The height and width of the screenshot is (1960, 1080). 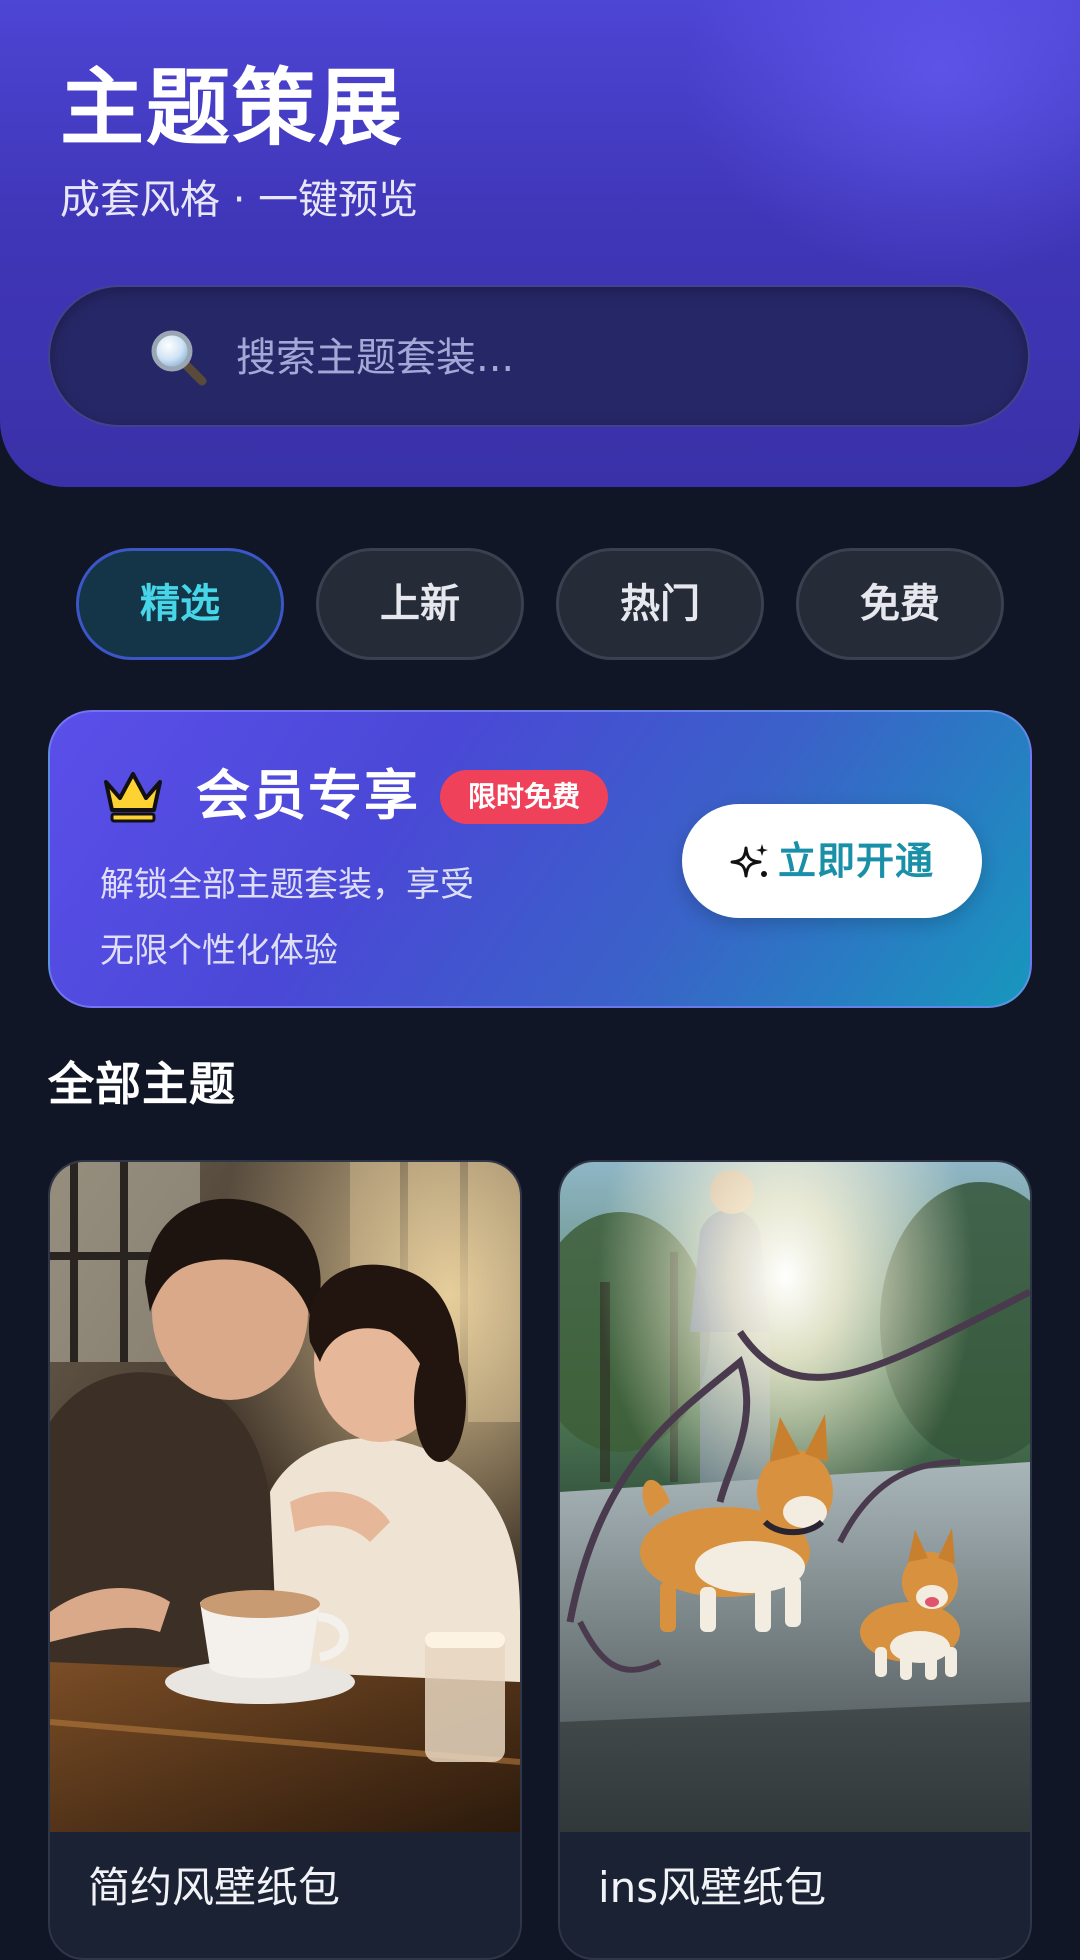 I want to click on tab-featured: 精选, so click(x=180, y=604).